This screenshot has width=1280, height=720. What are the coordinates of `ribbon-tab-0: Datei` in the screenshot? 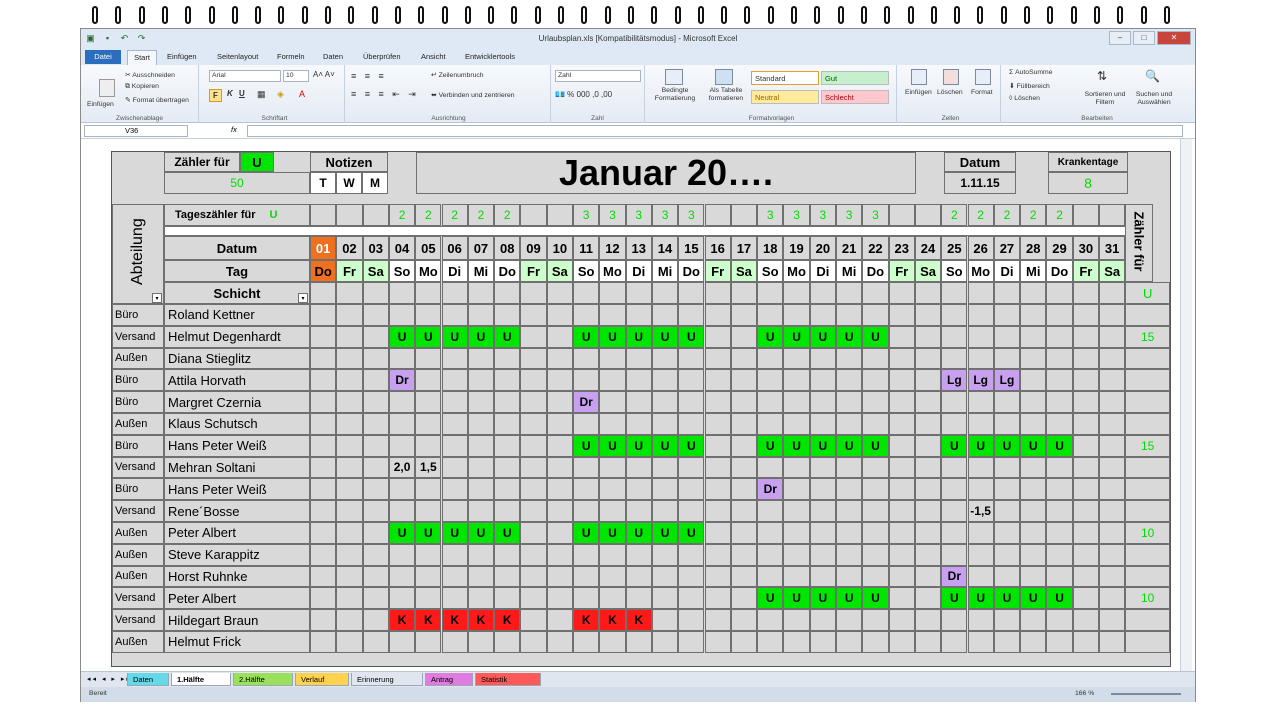 It's located at (103, 57).